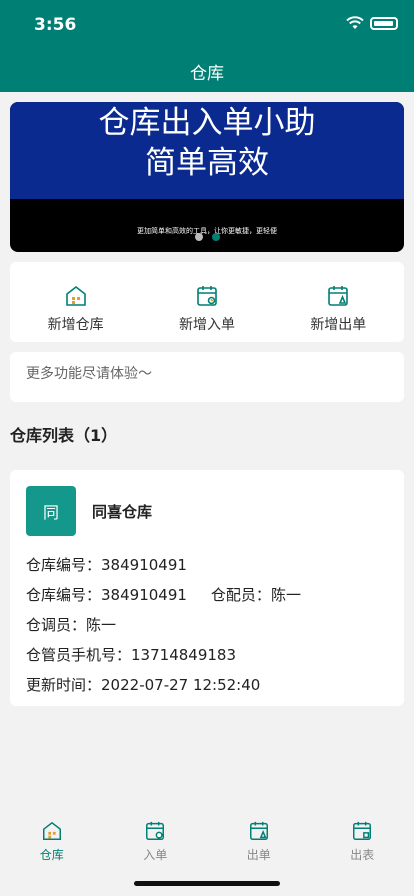 This screenshot has height=896, width=414. I want to click on battery-icon, so click(384, 23).